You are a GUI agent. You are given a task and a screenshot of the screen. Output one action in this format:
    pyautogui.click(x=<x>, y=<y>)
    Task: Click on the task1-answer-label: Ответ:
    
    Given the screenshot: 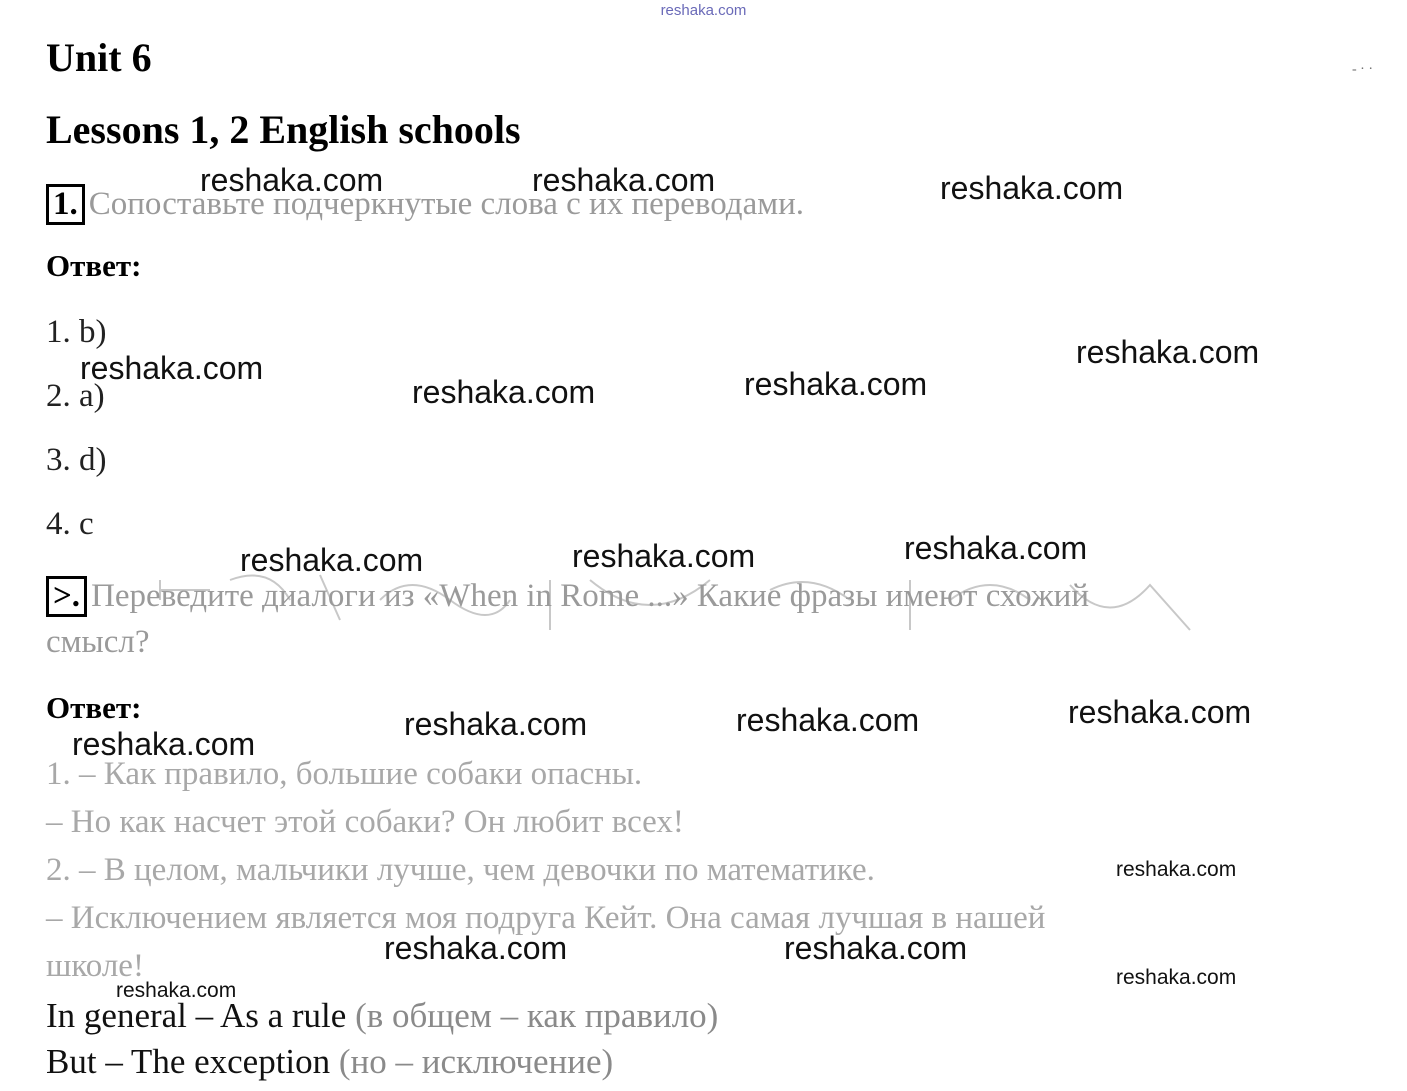 What is the action you would take?
    pyautogui.click(x=94, y=265)
    